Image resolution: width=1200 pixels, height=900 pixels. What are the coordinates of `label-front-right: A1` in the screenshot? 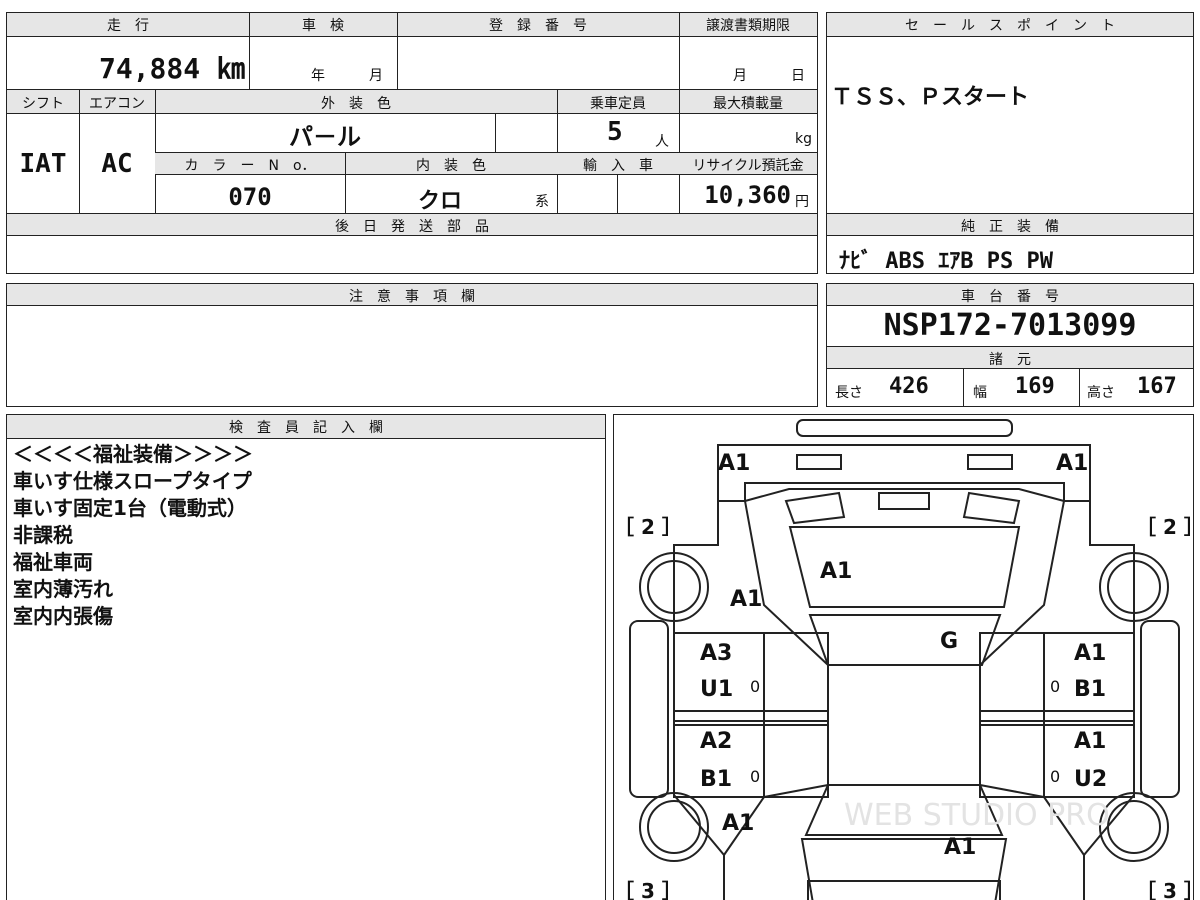 It's located at (1072, 463).